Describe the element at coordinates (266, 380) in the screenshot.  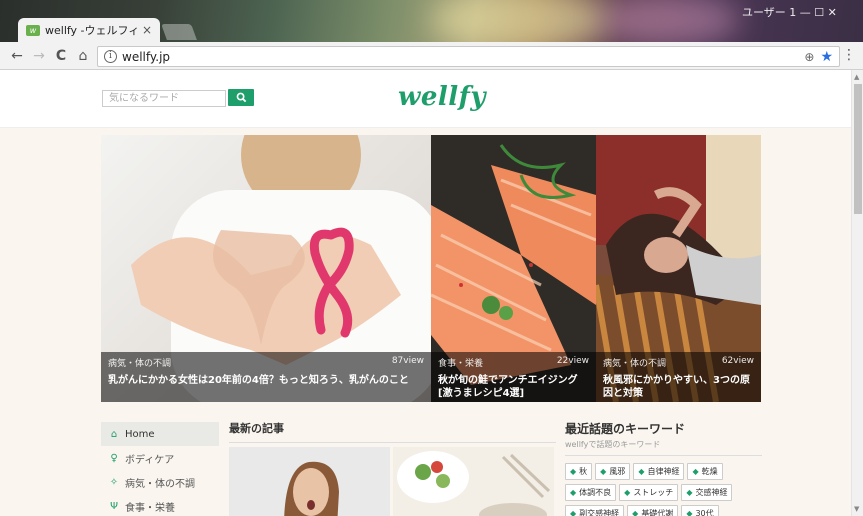
I see `hero-title: 乳がんにかかる女性は20年前の4倍？もっと知ろう、乳がんのこと` at that location.